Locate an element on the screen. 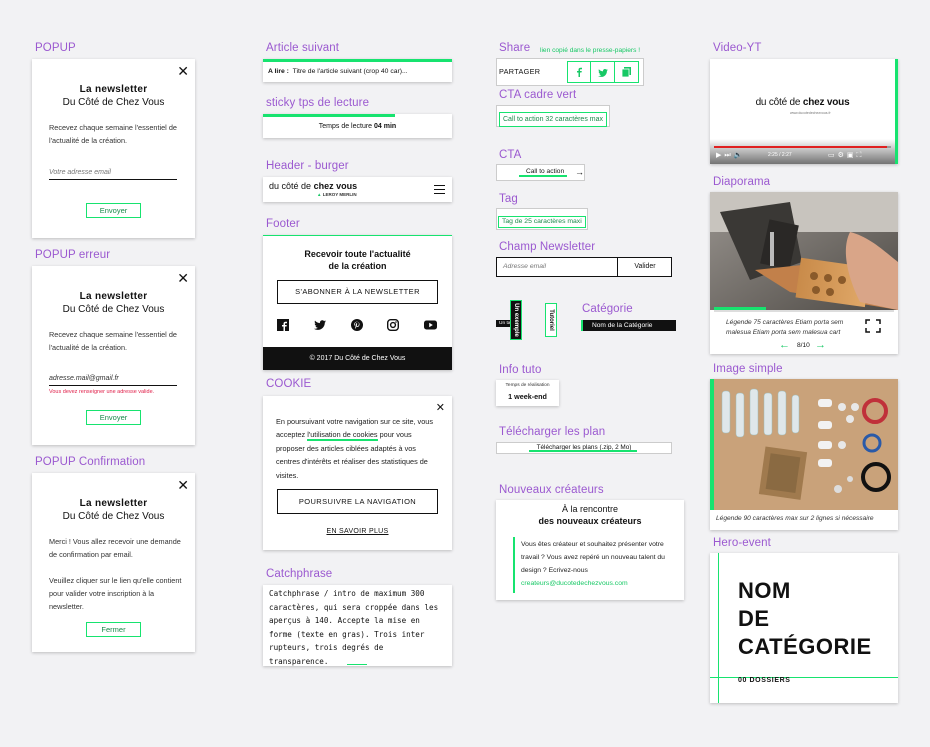 The width and height of the screenshot is (930, 747). pinterest-icon is located at coordinates (356, 325).